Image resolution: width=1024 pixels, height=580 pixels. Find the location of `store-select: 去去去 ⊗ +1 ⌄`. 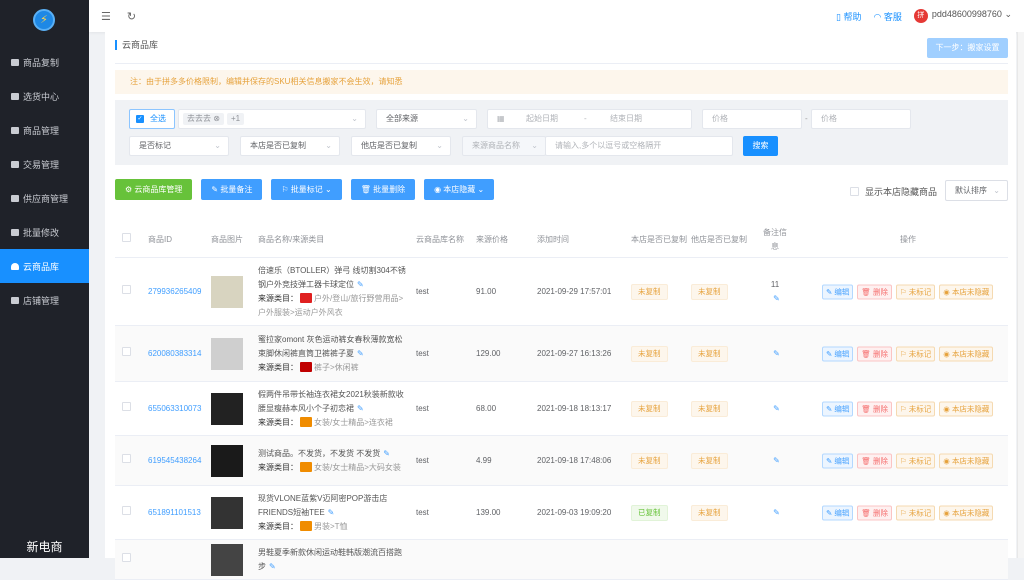

store-select: 去去去 ⊗ +1 ⌄ is located at coordinates (272, 119).